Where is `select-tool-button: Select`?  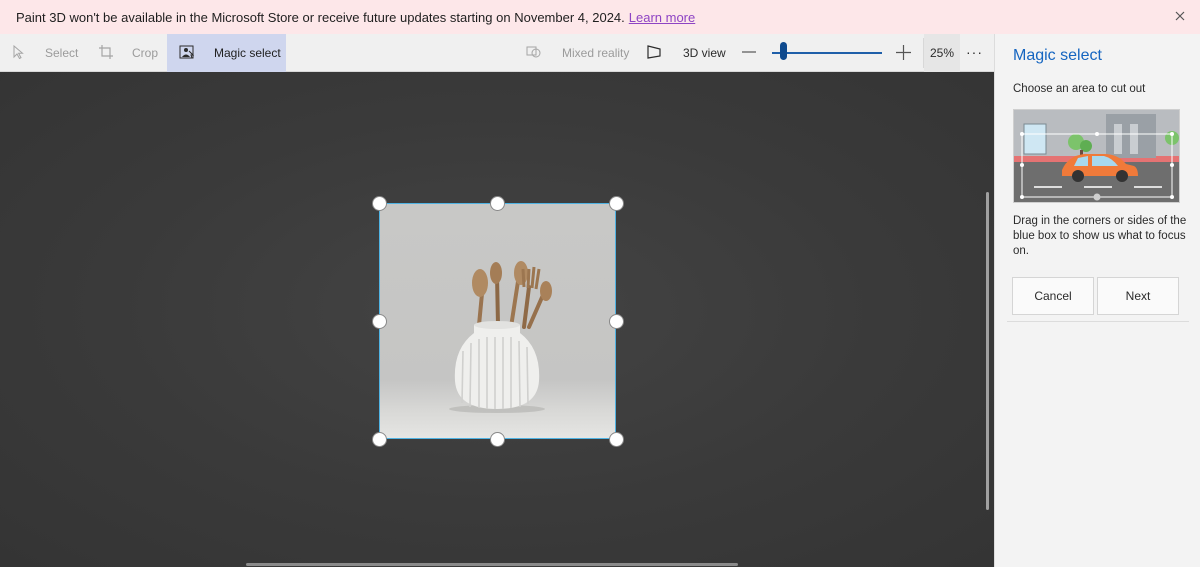
select-tool-button: Select is located at coordinates (45, 53).